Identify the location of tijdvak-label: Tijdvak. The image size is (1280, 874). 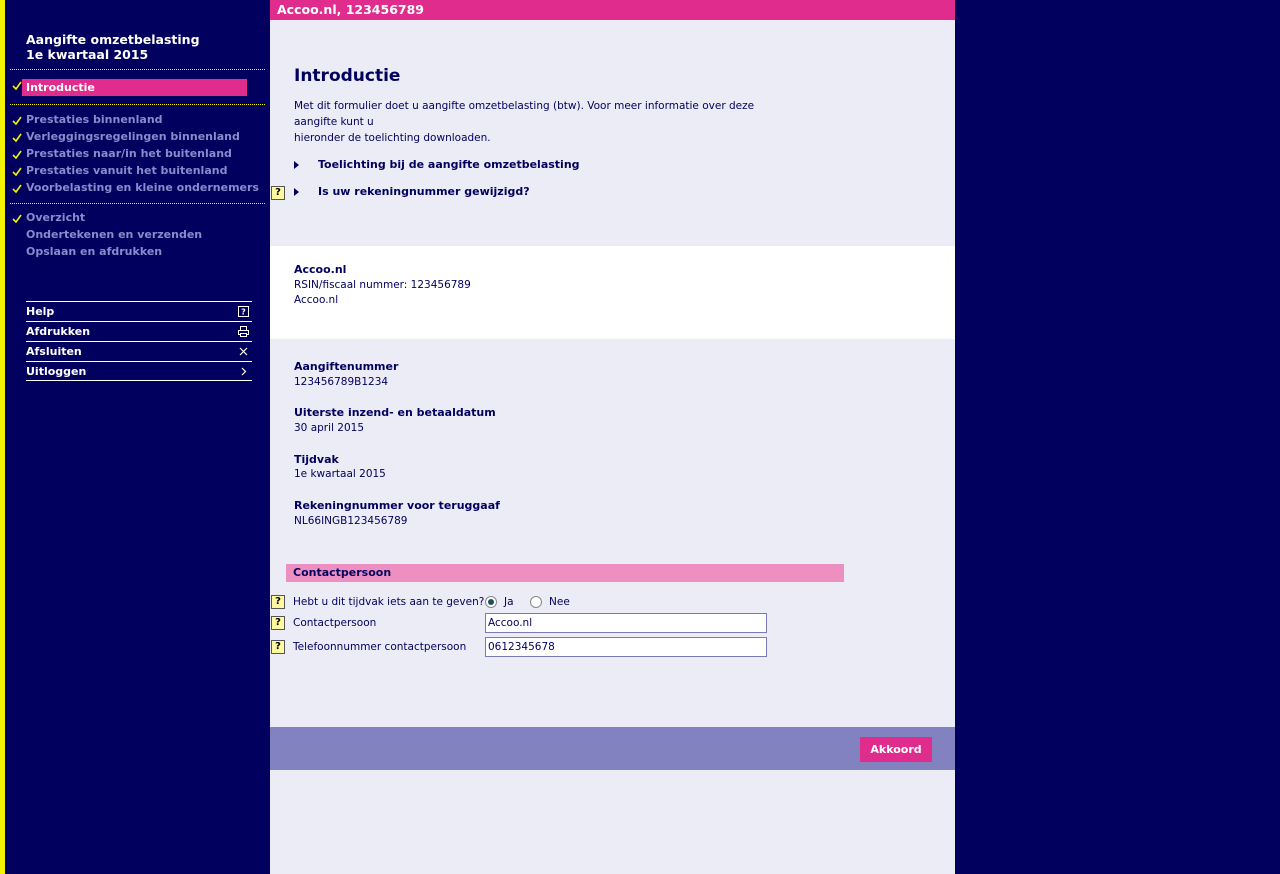
(316, 459).